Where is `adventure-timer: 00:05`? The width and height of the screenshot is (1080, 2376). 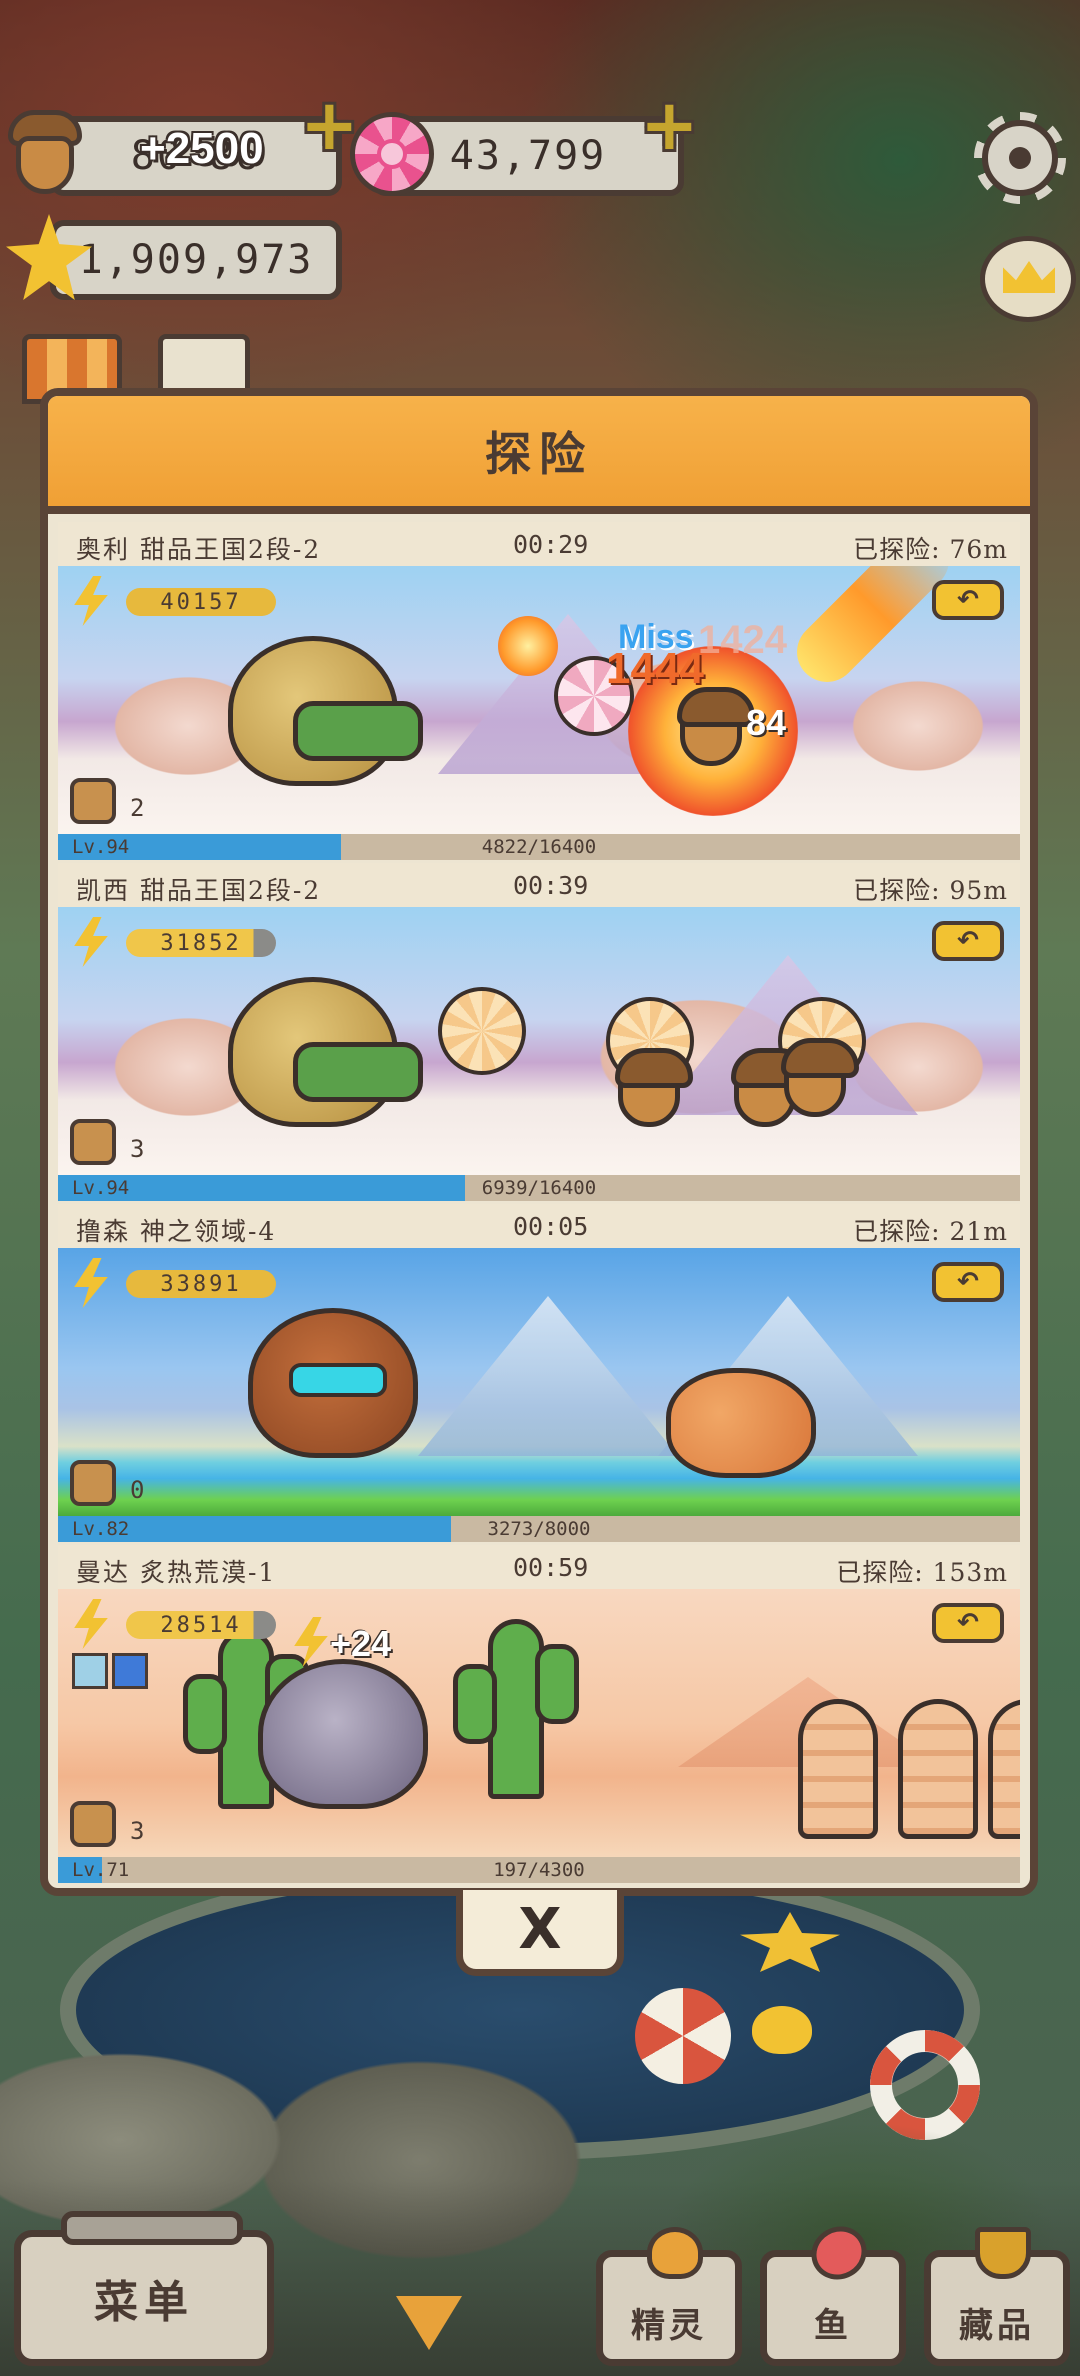
adventure-timer: 00:05 is located at coordinates (551, 1226).